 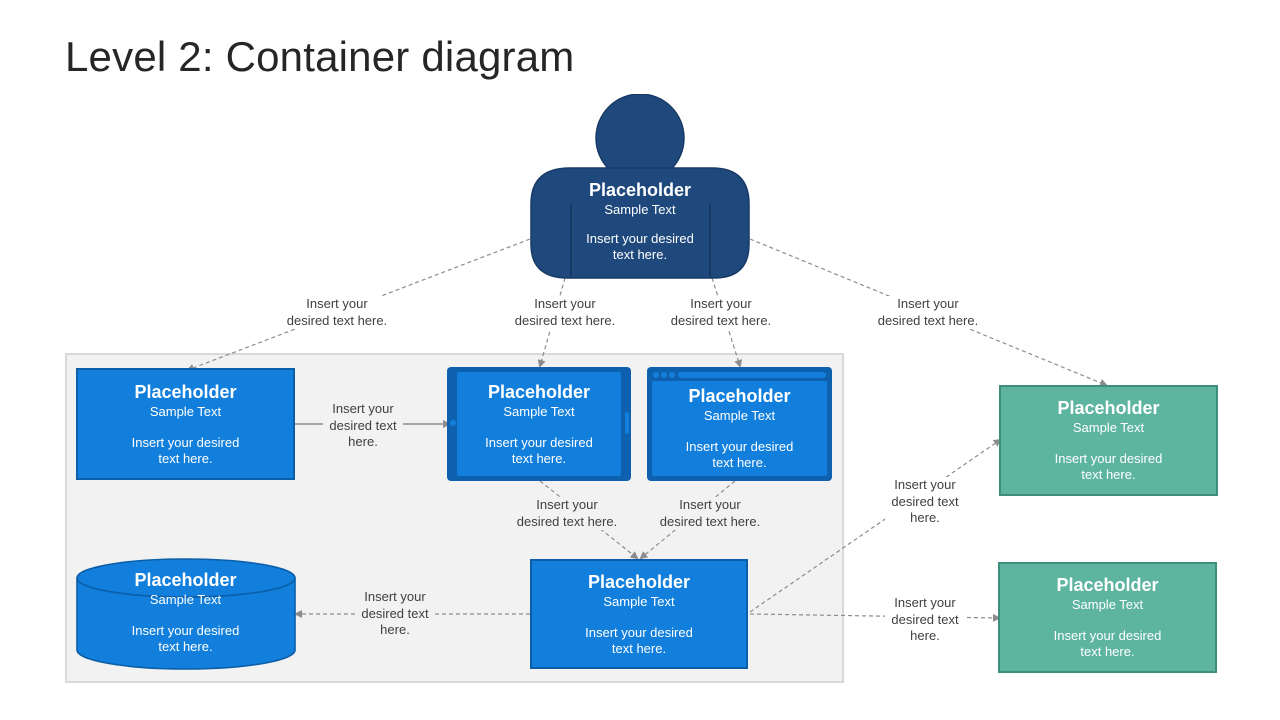 What do you see at coordinates (721, 312) in the screenshot?
I see `connector-label-person-to-browser: Insert your desired text here.` at bounding box center [721, 312].